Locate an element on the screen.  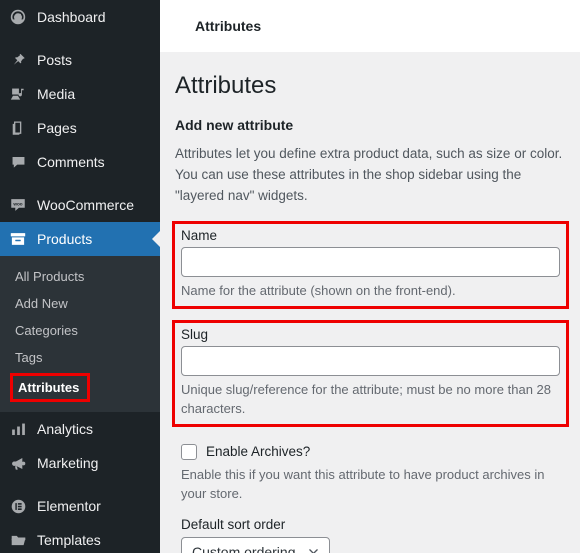
elementor-icon is located at coordinates (18, 506).